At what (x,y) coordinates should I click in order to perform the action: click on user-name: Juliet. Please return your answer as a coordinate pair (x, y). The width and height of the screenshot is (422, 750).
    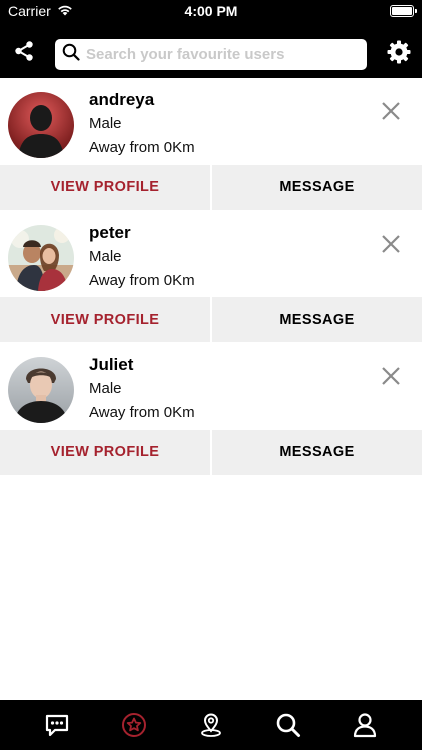
    Looking at the image, I should click on (111, 364).